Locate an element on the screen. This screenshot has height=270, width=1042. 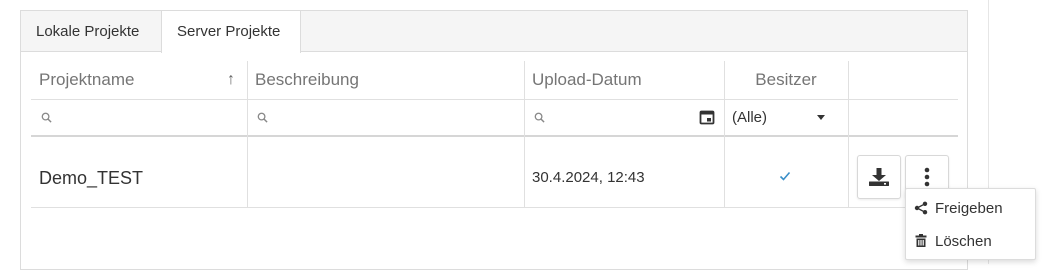
trash-icon is located at coordinates (921, 240).